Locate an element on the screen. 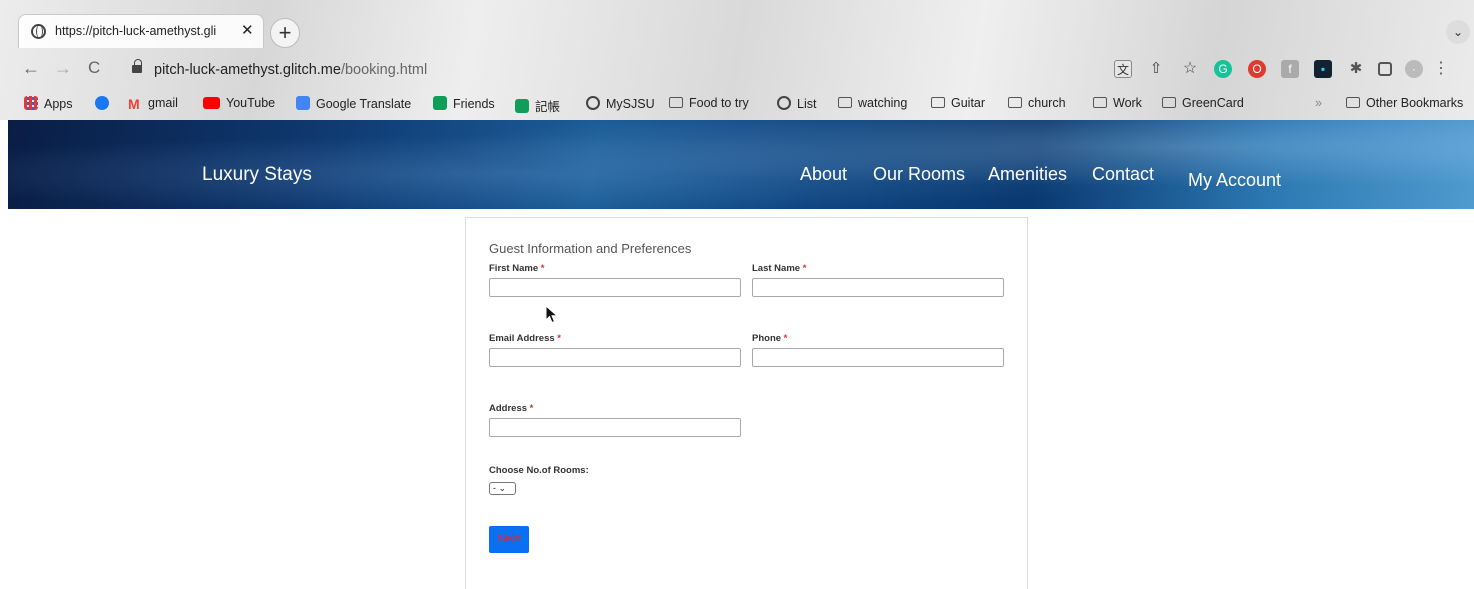 The image size is (1474, 589). bookmark-work: Work is located at coordinates (1117, 103).